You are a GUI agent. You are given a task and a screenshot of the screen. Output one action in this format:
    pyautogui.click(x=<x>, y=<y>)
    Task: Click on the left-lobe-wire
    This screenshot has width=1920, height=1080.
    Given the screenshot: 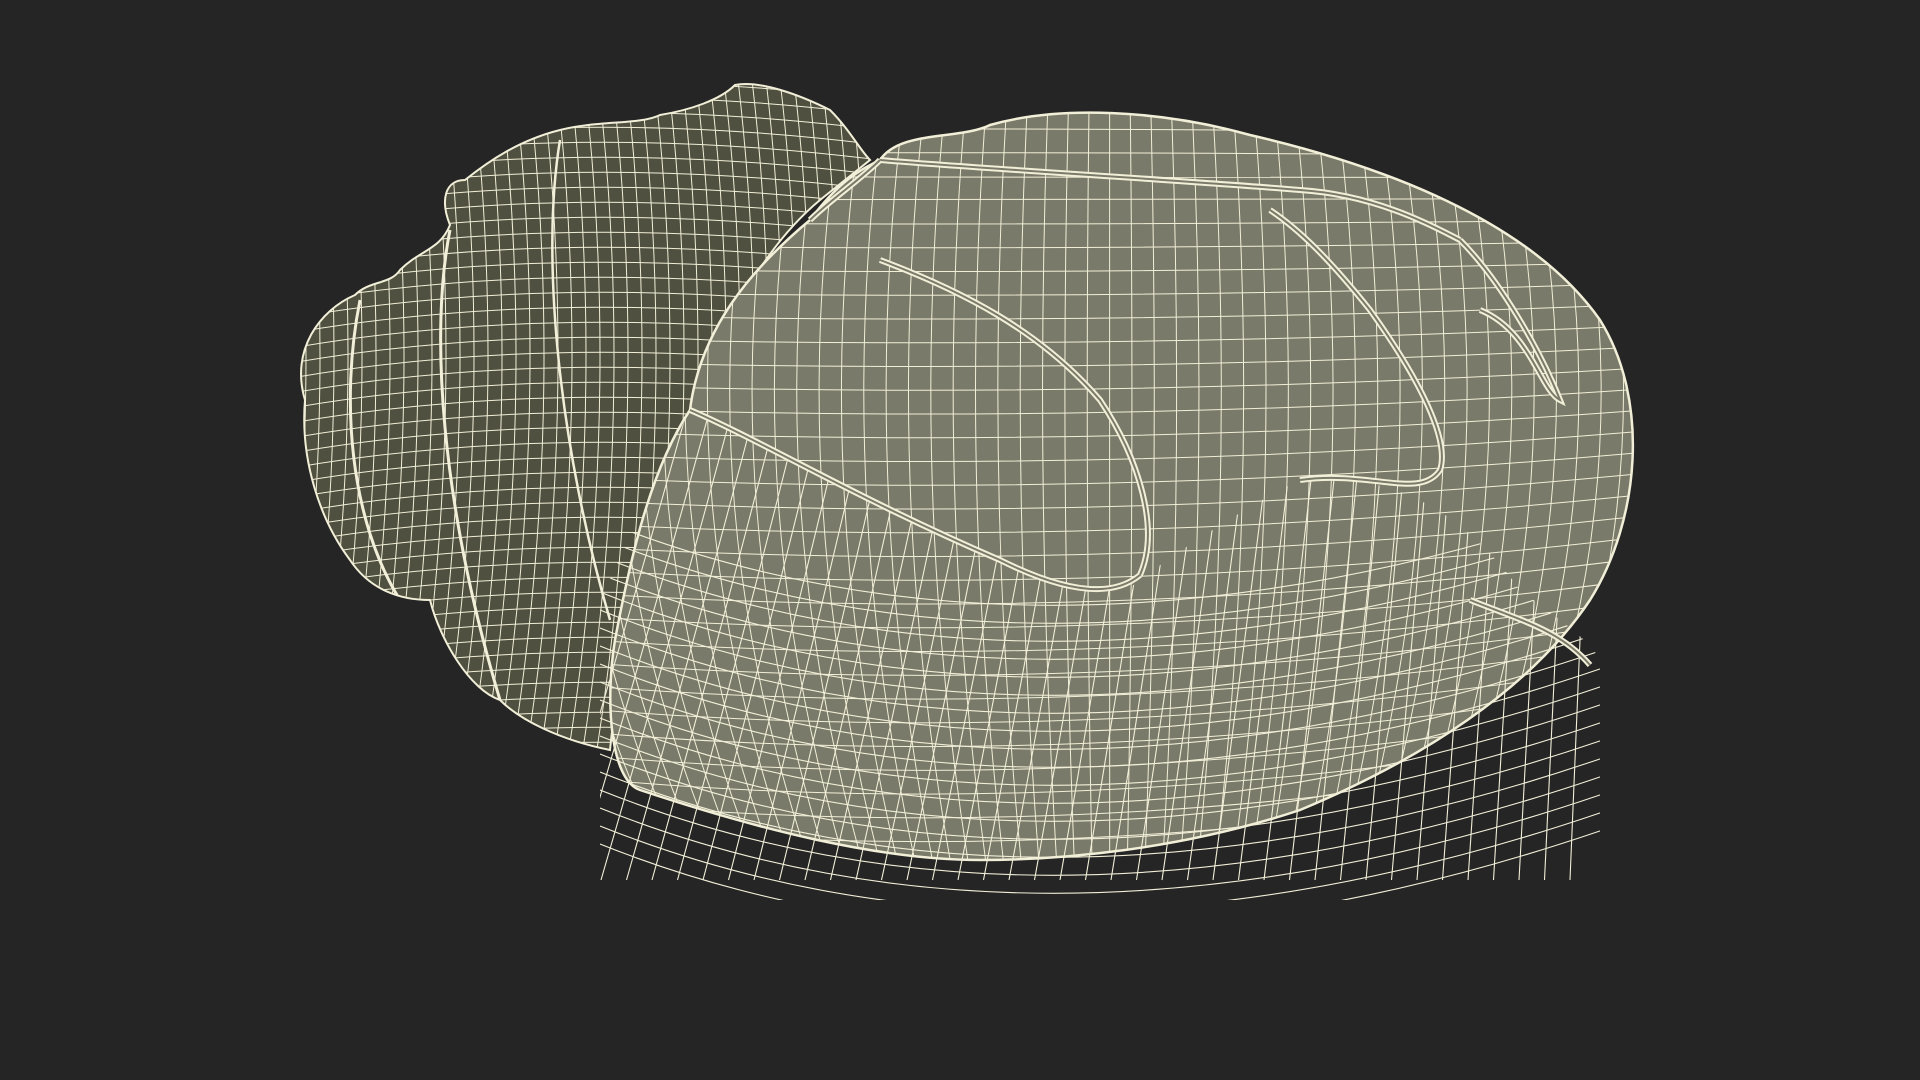 What is the action you would take?
    pyautogui.click(x=304, y=417)
    